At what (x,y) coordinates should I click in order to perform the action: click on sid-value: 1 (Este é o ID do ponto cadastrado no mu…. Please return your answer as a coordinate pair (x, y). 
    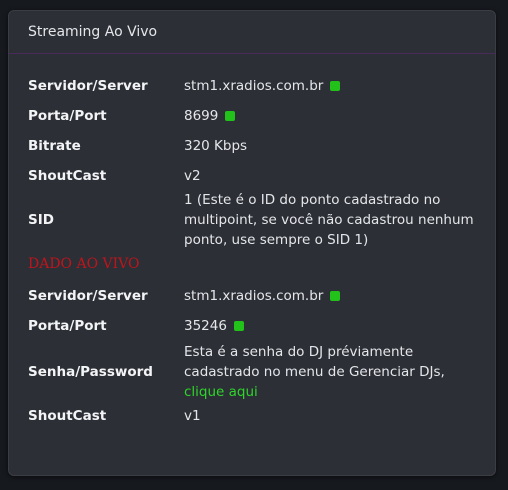
    Looking at the image, I should click on (329, 220).